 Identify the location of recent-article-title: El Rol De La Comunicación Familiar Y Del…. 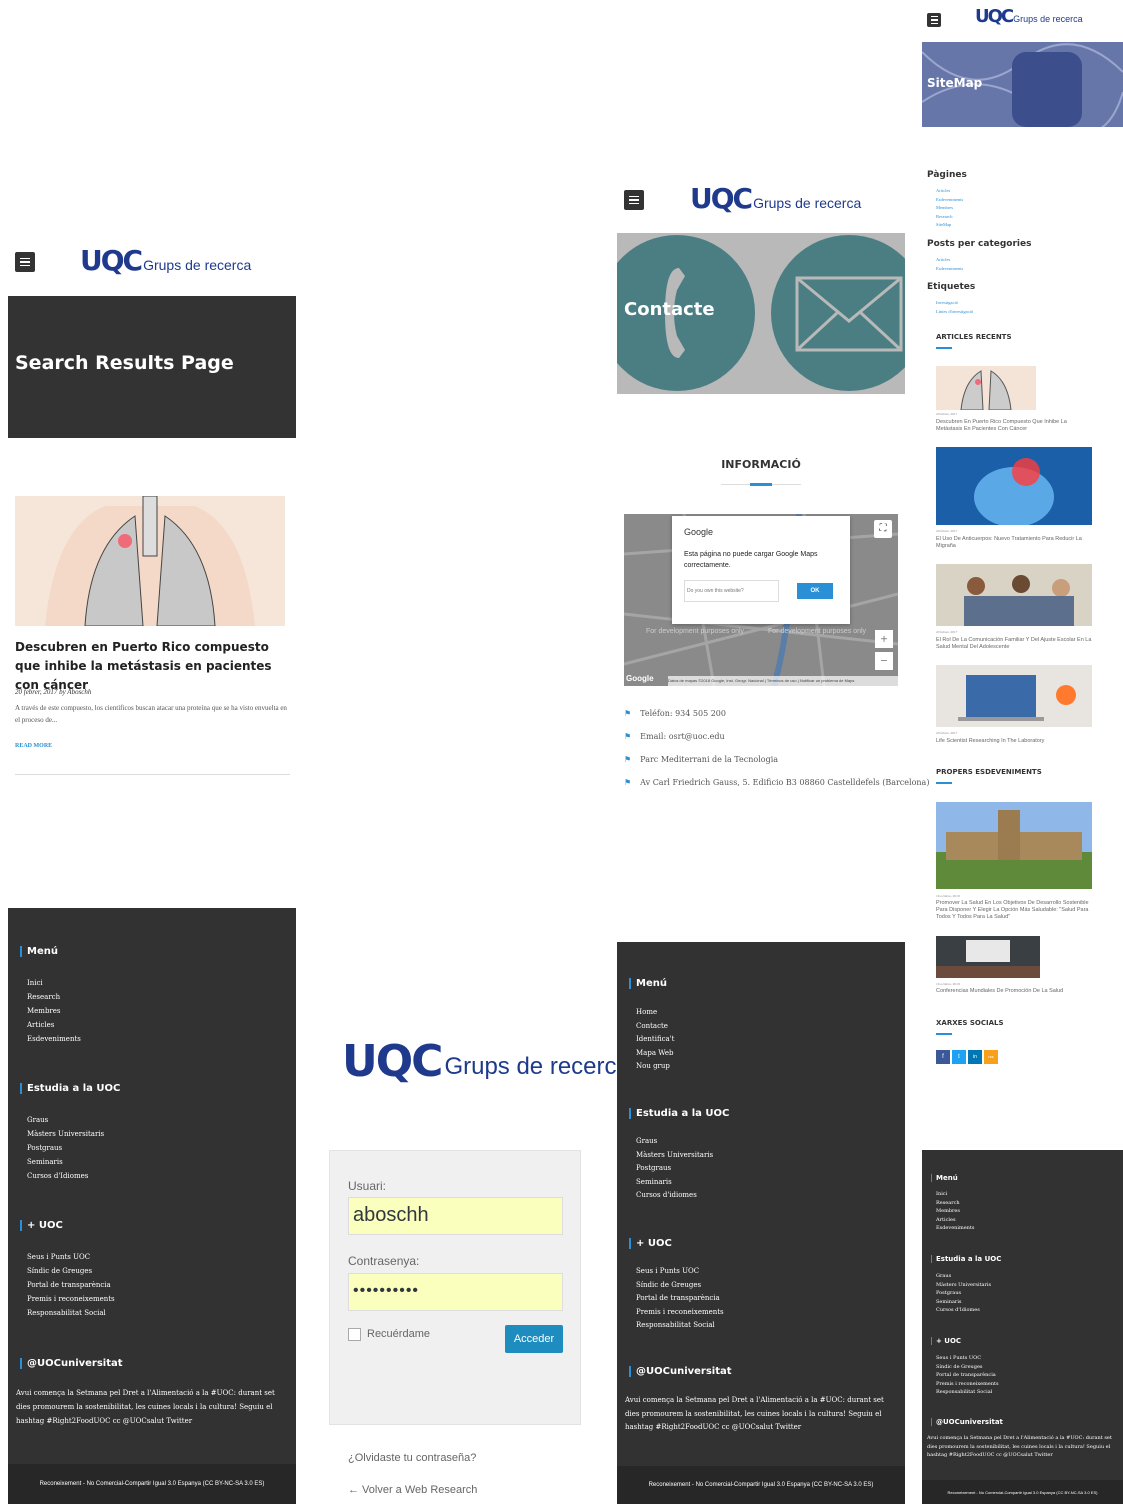
(1014, 644).